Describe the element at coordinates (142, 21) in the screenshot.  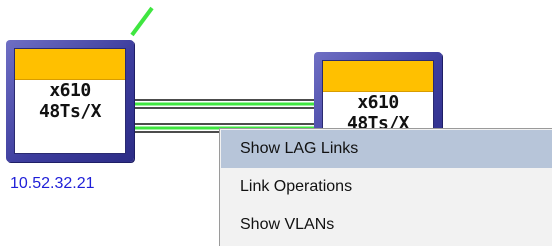
I see `uplink-edge` at that location.